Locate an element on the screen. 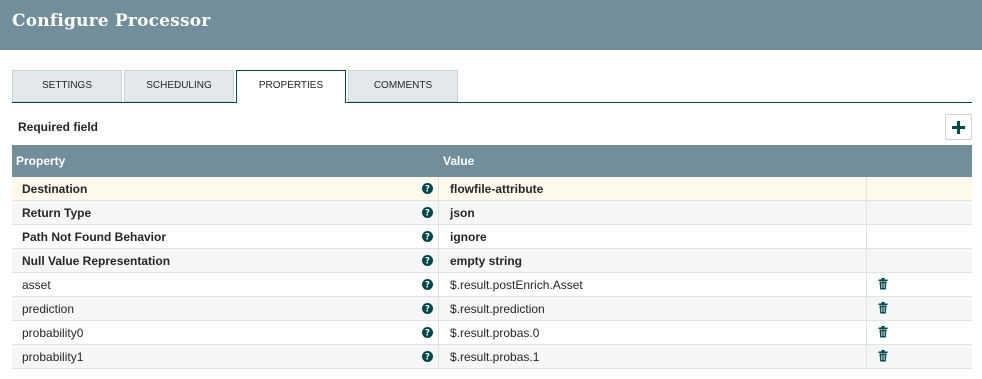 Image resolution: width=982 pixels, height=379 pixels. tab-comments: COMMENTS is located at coordinates (403, 86).